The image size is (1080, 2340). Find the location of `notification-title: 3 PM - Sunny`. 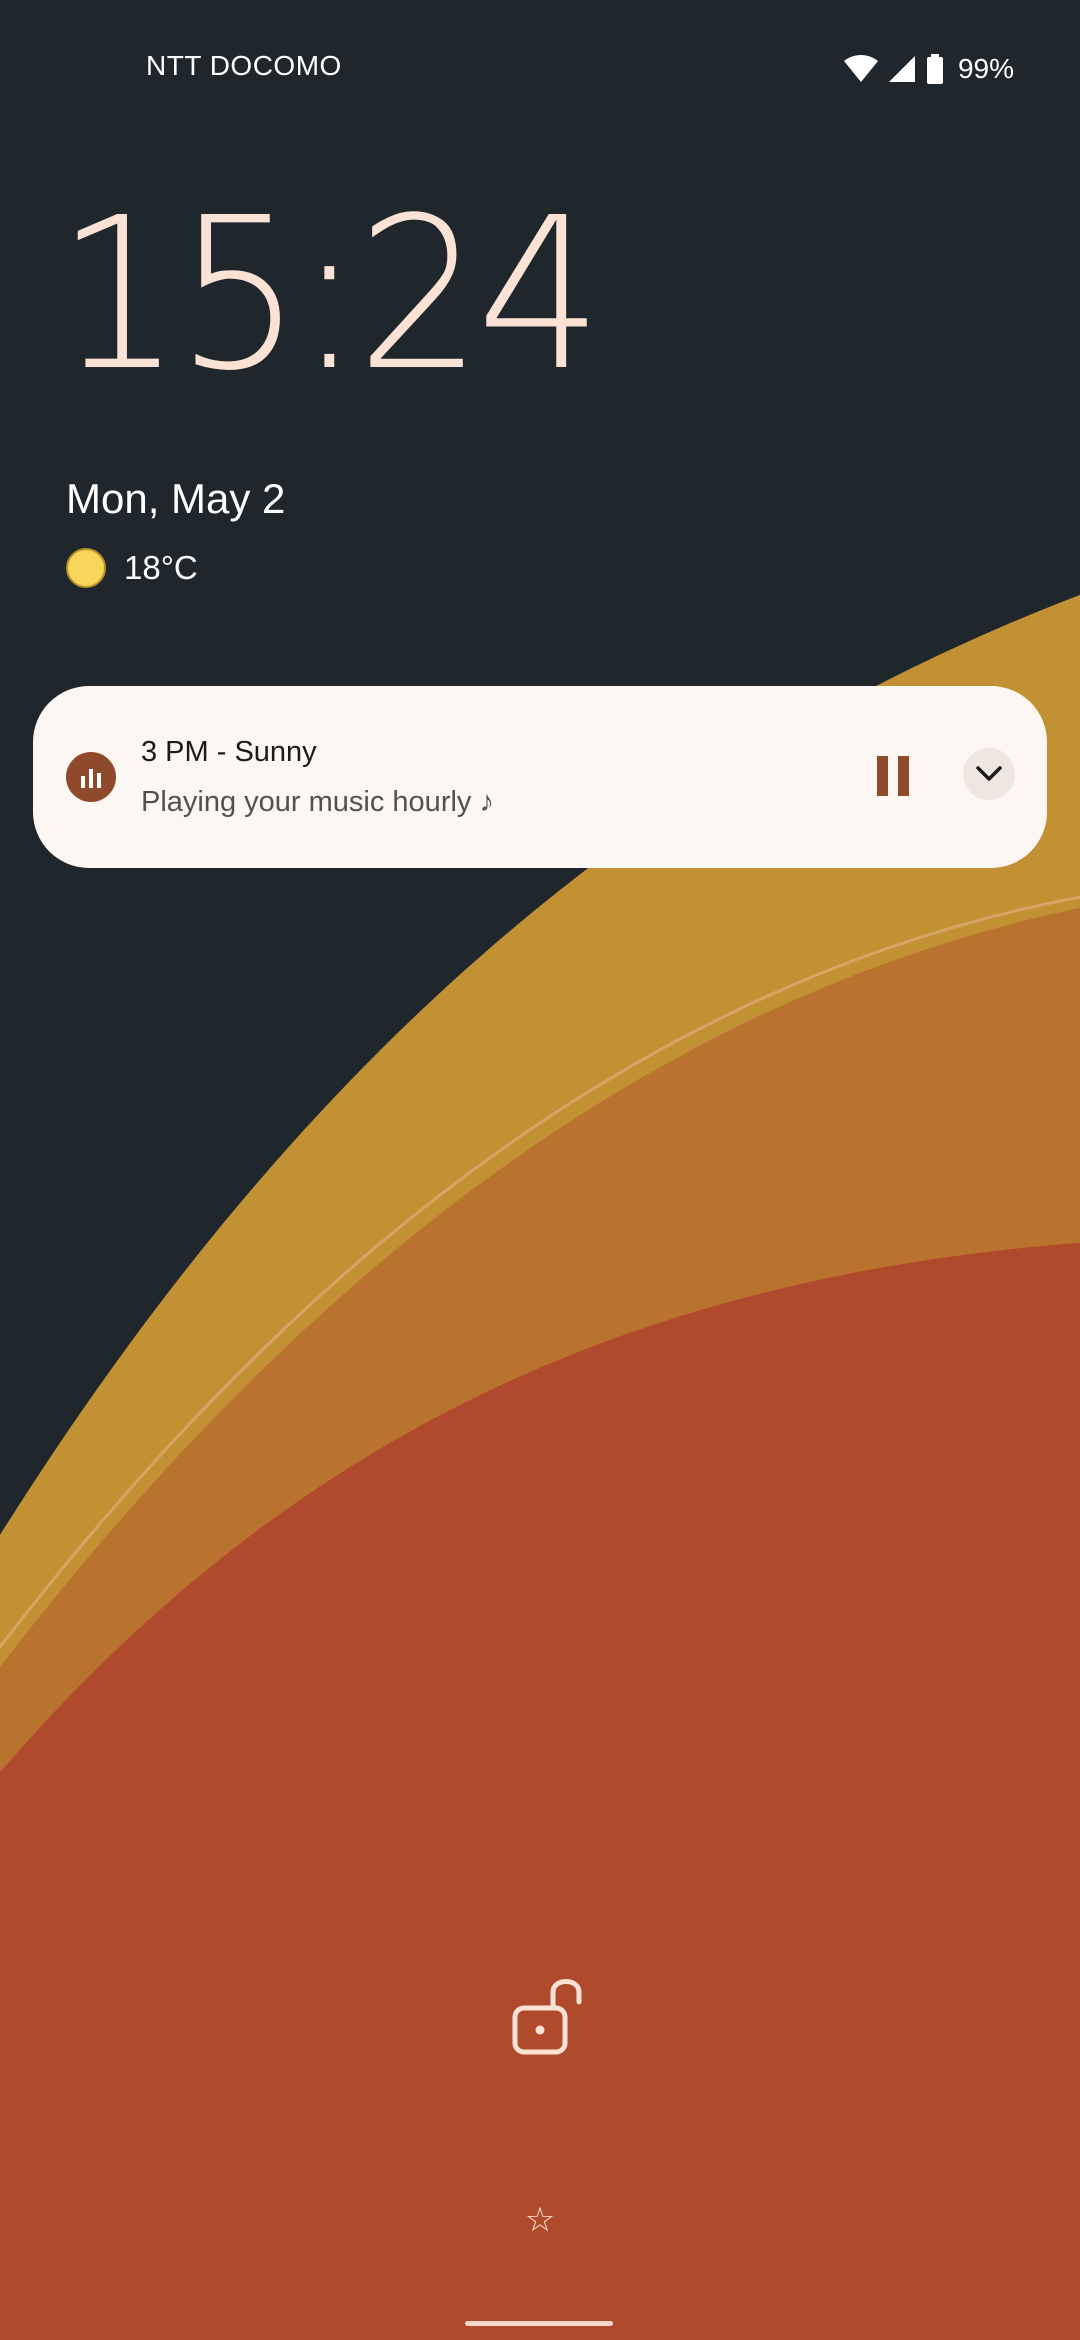

notification-title: 3 PM - Sunny is located at coordinates (229, 752).